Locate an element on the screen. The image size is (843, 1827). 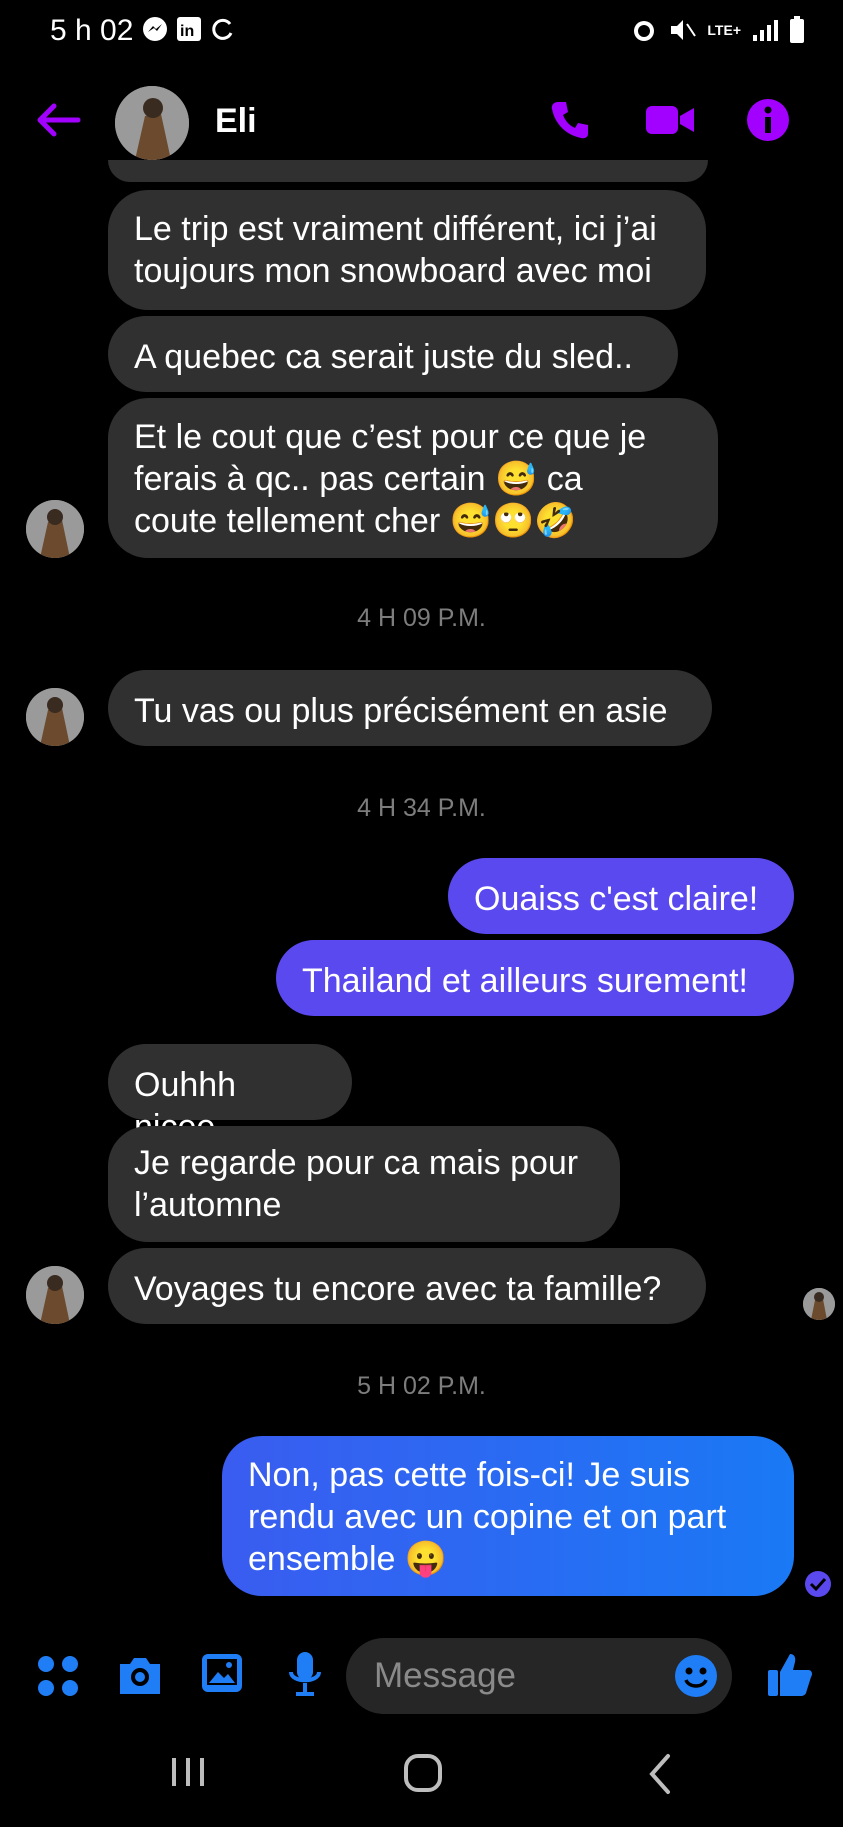
messenger-notification-icon is located at coordinates (155, 29).